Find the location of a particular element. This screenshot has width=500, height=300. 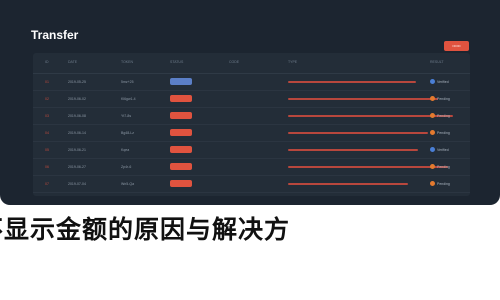

row-date: 2019-06-02 is located at coordinates (77, 99).